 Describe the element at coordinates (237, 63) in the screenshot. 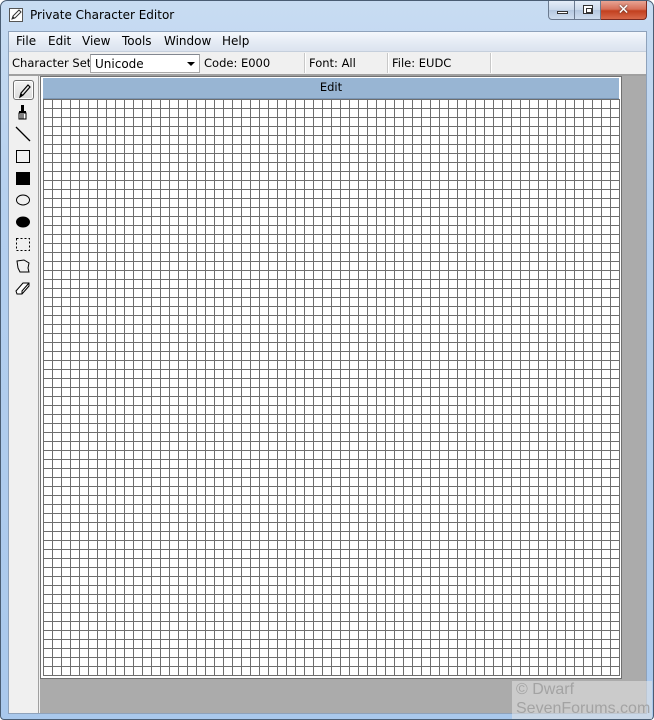

I see `code-readout: Code: E000` at that location.